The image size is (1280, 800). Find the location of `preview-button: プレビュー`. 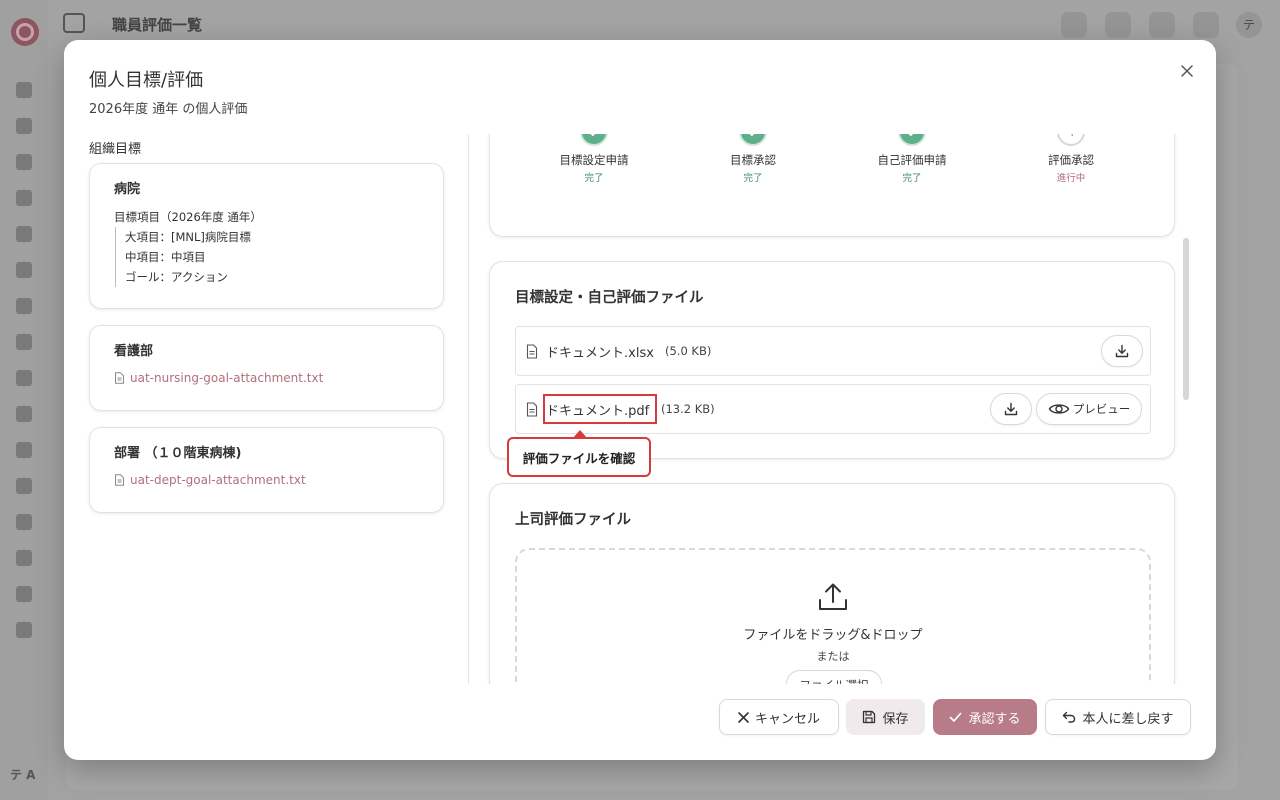

preview-button: プレビュー is located at coordinates (1089, 409).